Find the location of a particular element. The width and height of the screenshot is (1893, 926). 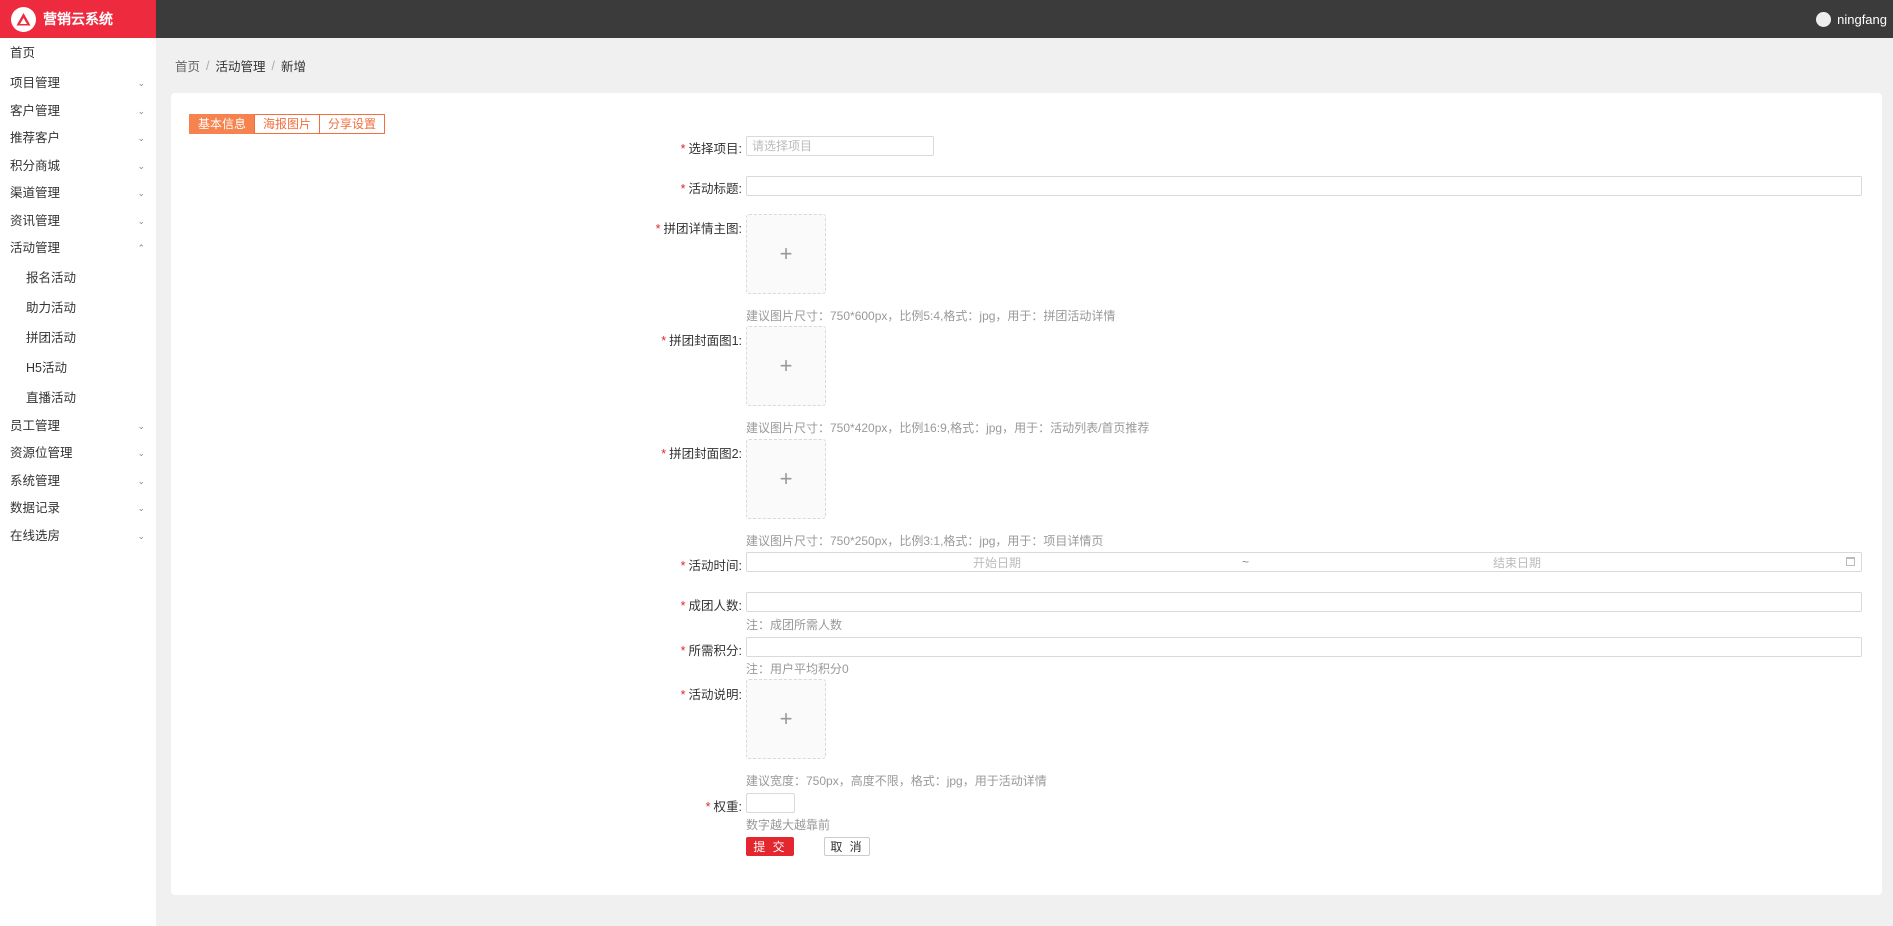

sidebar-item-data-records: 数据记录 ⌄ is located at coordinates (78, 509).